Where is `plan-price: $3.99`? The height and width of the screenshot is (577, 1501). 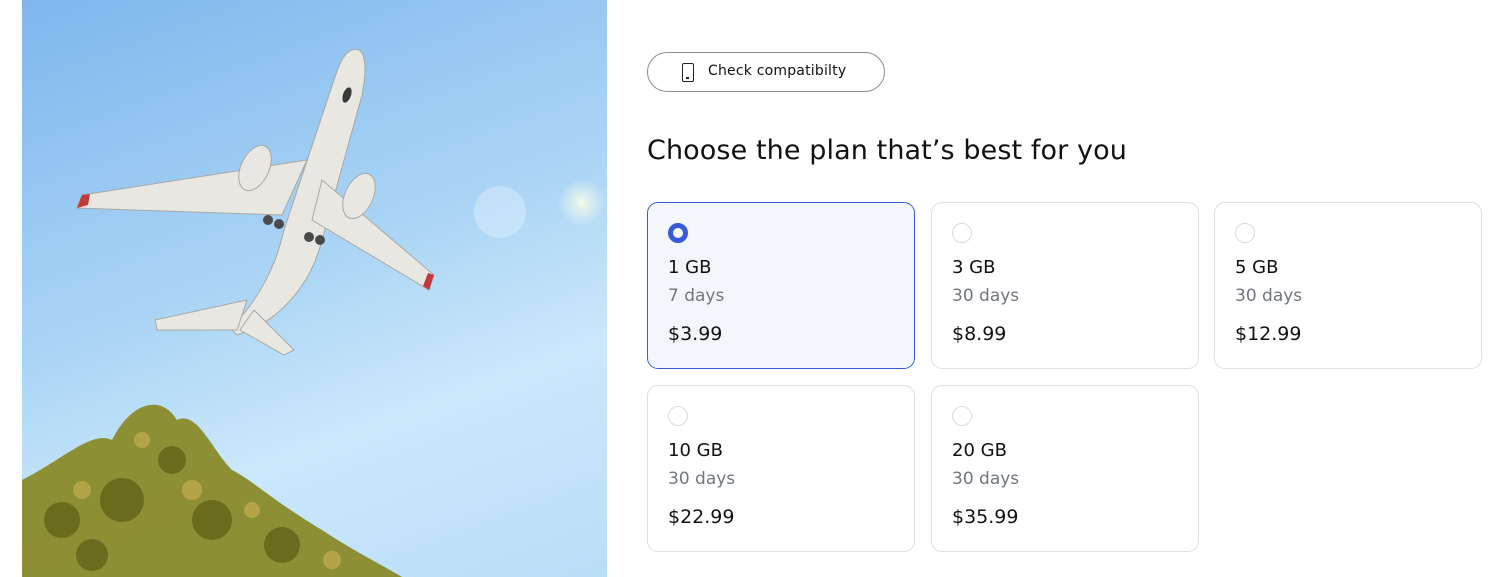
plan-price: $3.99 is located at coordinates (695, 334).